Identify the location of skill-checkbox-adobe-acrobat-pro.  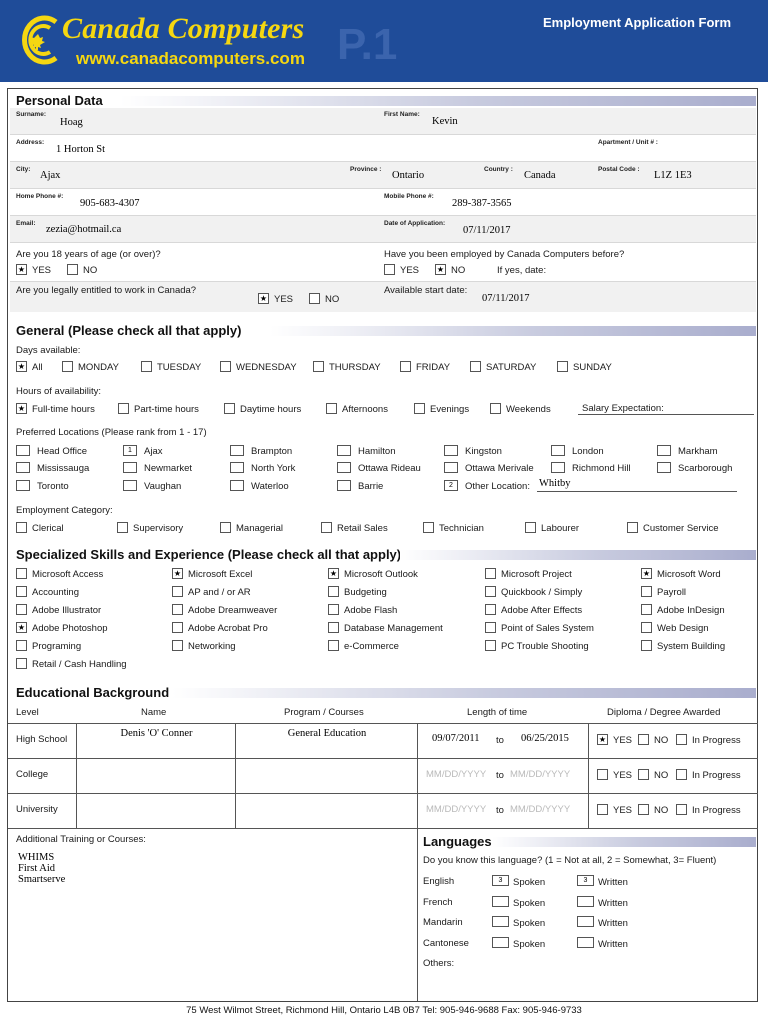
(177, 627).